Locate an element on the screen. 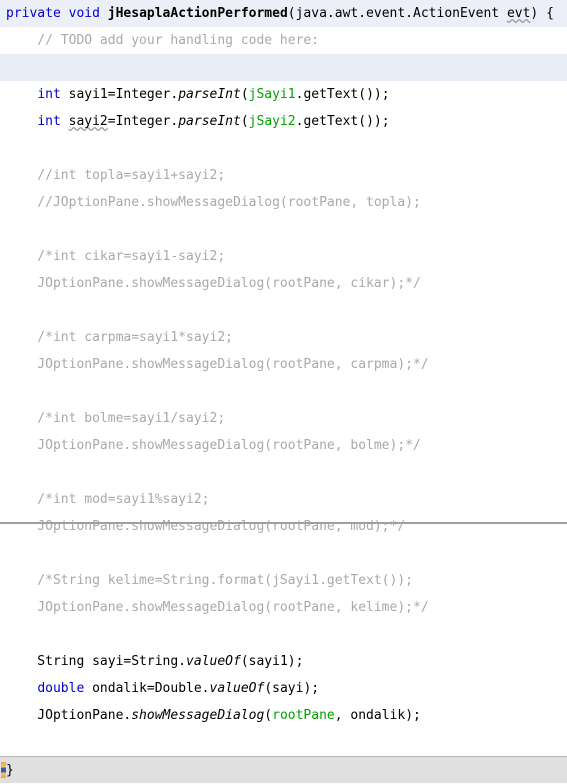 Image resolution: width=567 pixels, height=784 pixels. code-line: /*int mod=sayi1%sayi2; is located at coordinates (283, 499).